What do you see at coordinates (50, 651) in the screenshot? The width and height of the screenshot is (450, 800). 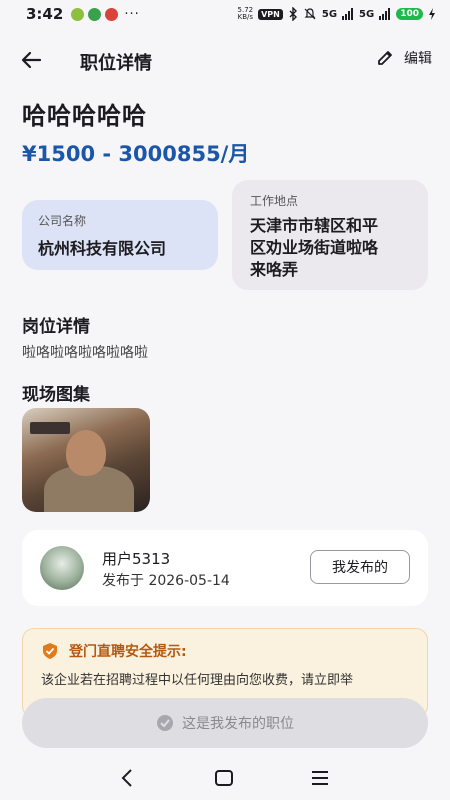 I see `shield-icon` at bounding box center [50, 651].